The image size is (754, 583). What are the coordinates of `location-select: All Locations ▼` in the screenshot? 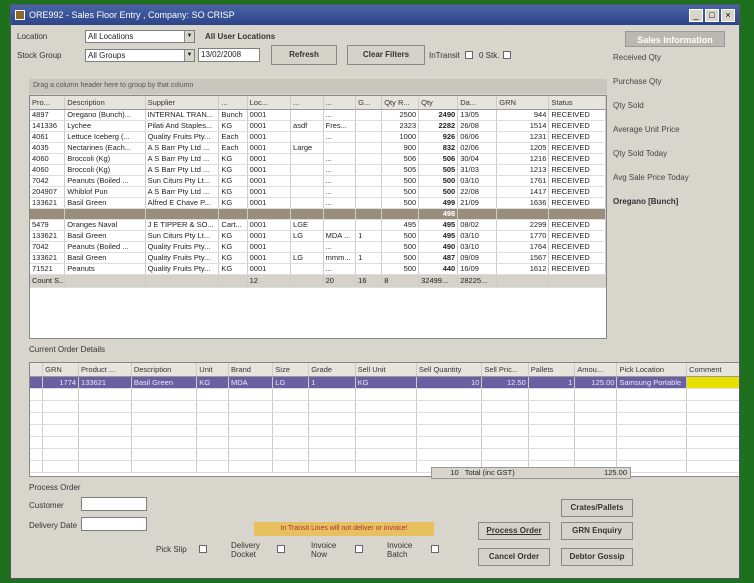 It's located at (140, 36).